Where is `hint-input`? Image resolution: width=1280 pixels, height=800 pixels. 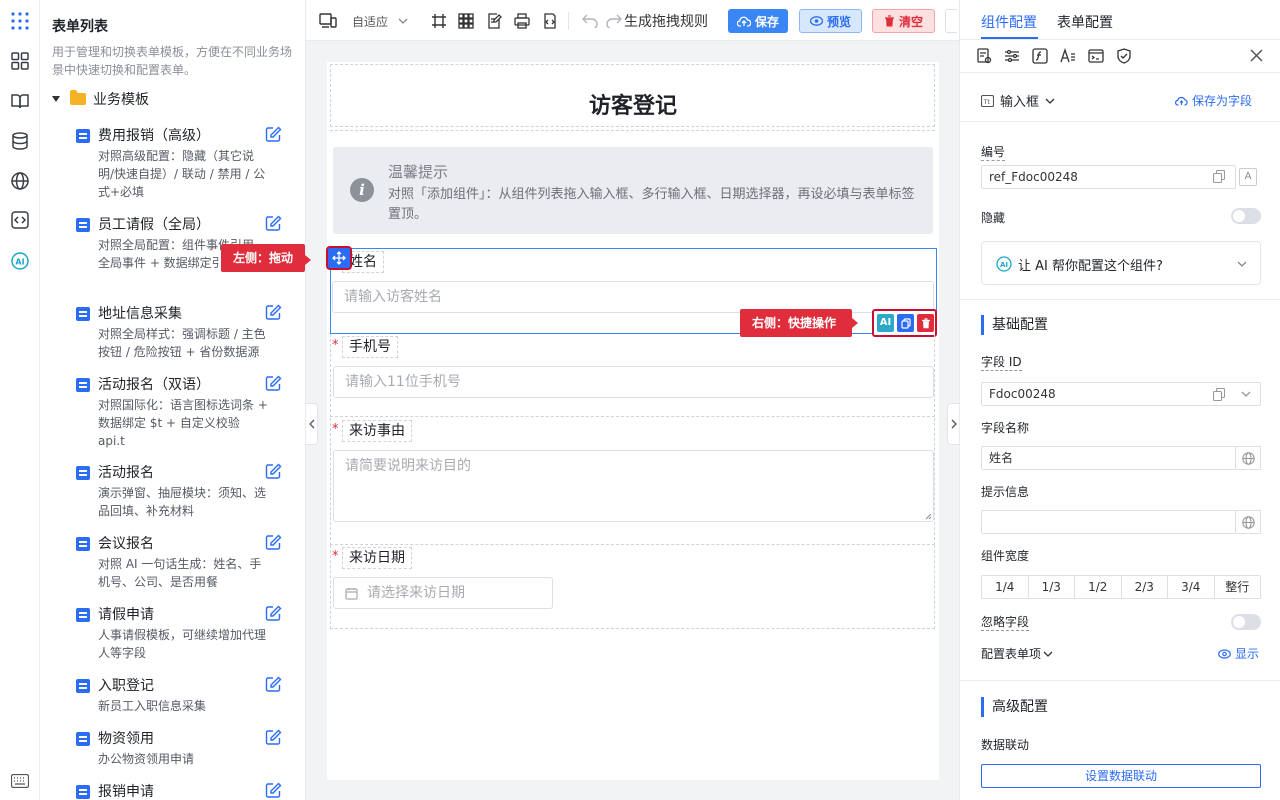
hint-input is located at coordinates (1108, 522).